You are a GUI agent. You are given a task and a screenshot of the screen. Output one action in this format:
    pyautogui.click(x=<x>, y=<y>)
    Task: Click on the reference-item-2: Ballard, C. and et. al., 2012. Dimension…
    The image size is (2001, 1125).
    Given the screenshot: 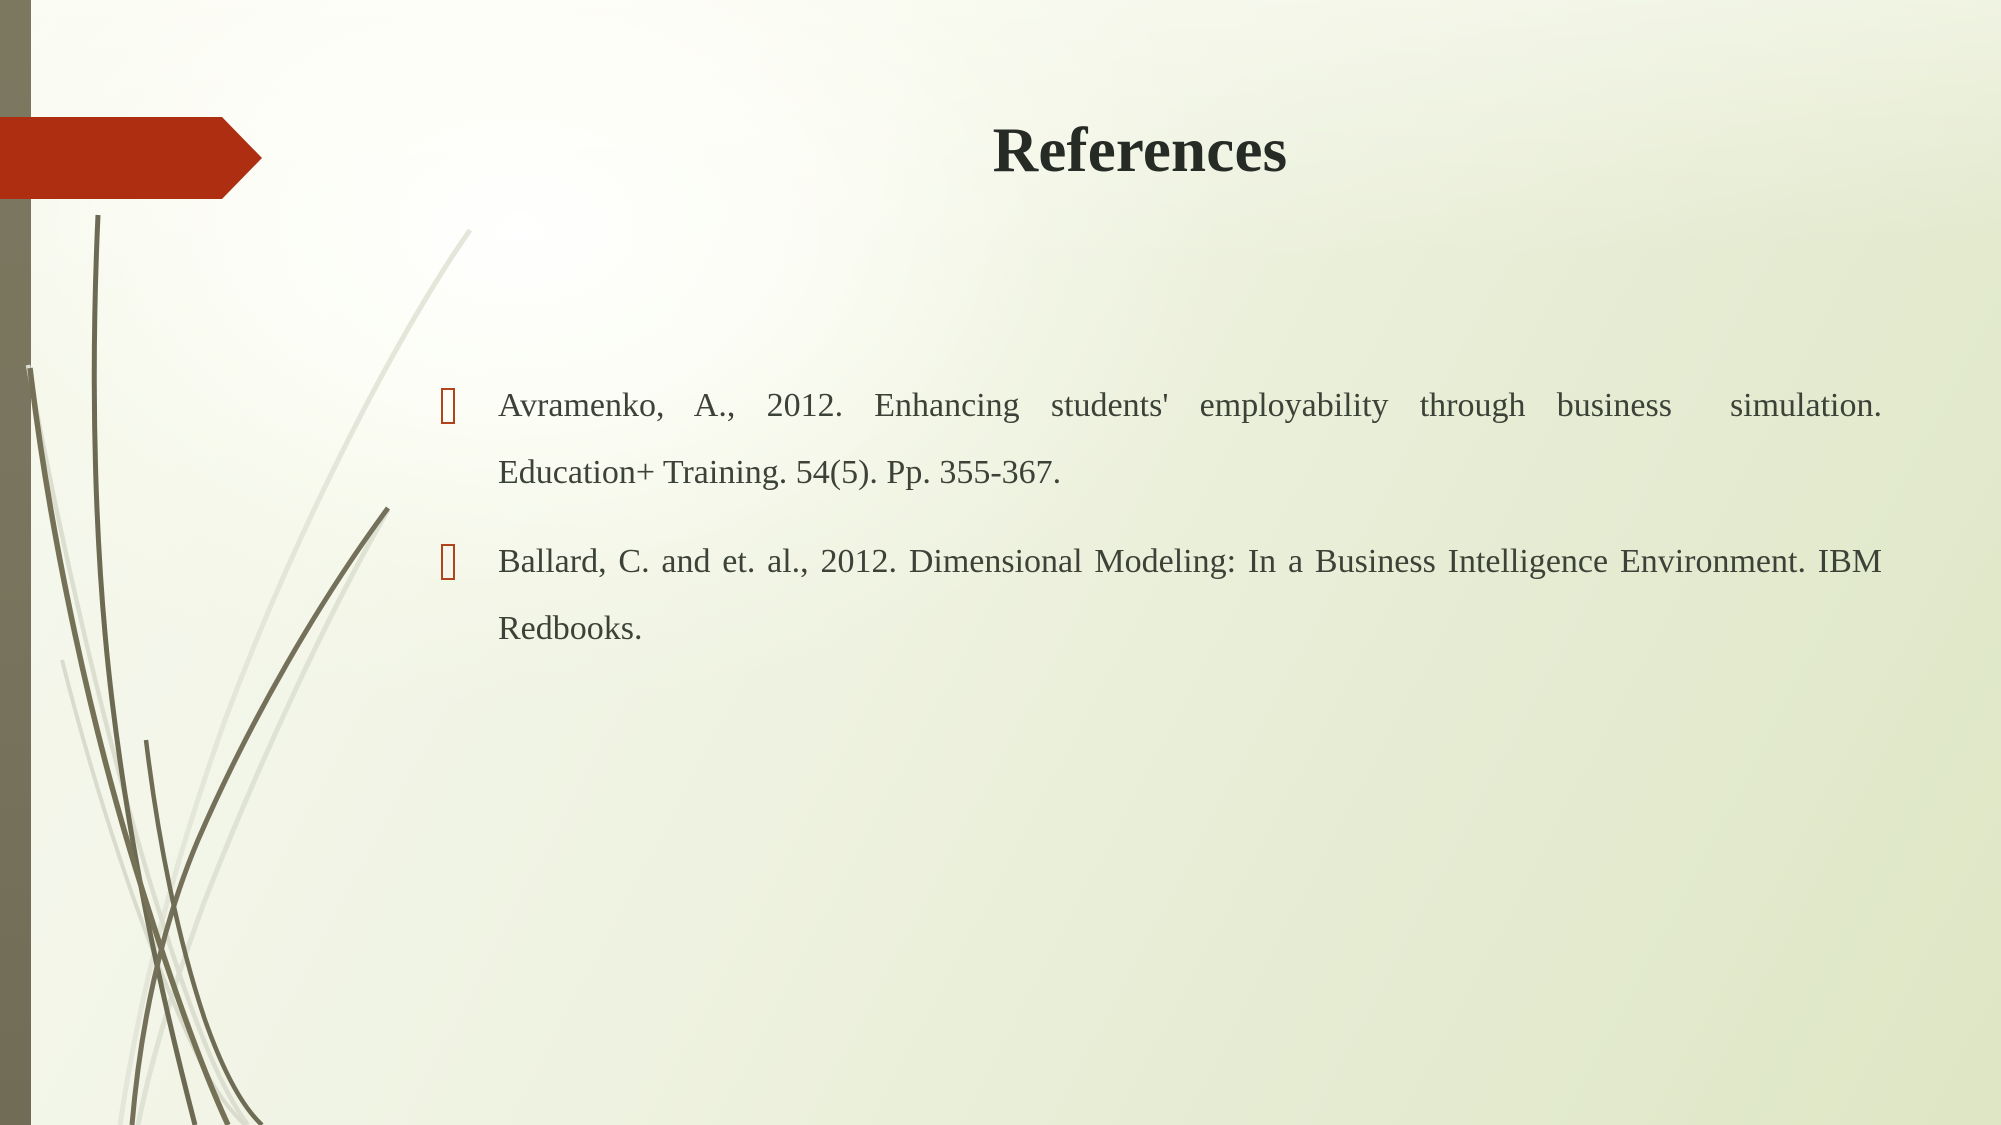 What is the action you would take?
    pyautogui.click(x=1156, y=595)
    